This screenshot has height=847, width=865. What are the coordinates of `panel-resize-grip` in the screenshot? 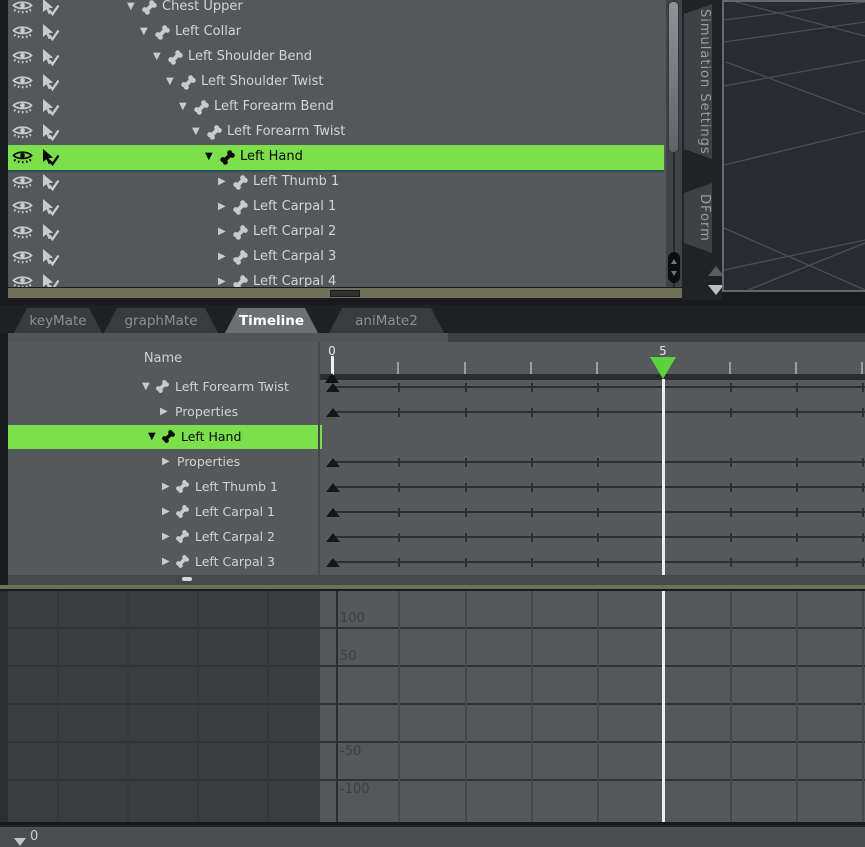 It's located at (187, 579).